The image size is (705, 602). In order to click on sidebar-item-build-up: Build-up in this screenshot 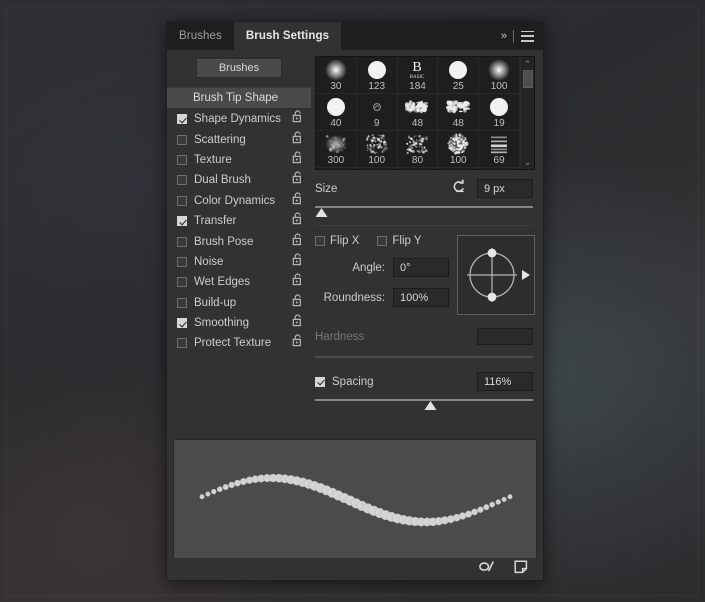, I will do `click(239, 303)`.